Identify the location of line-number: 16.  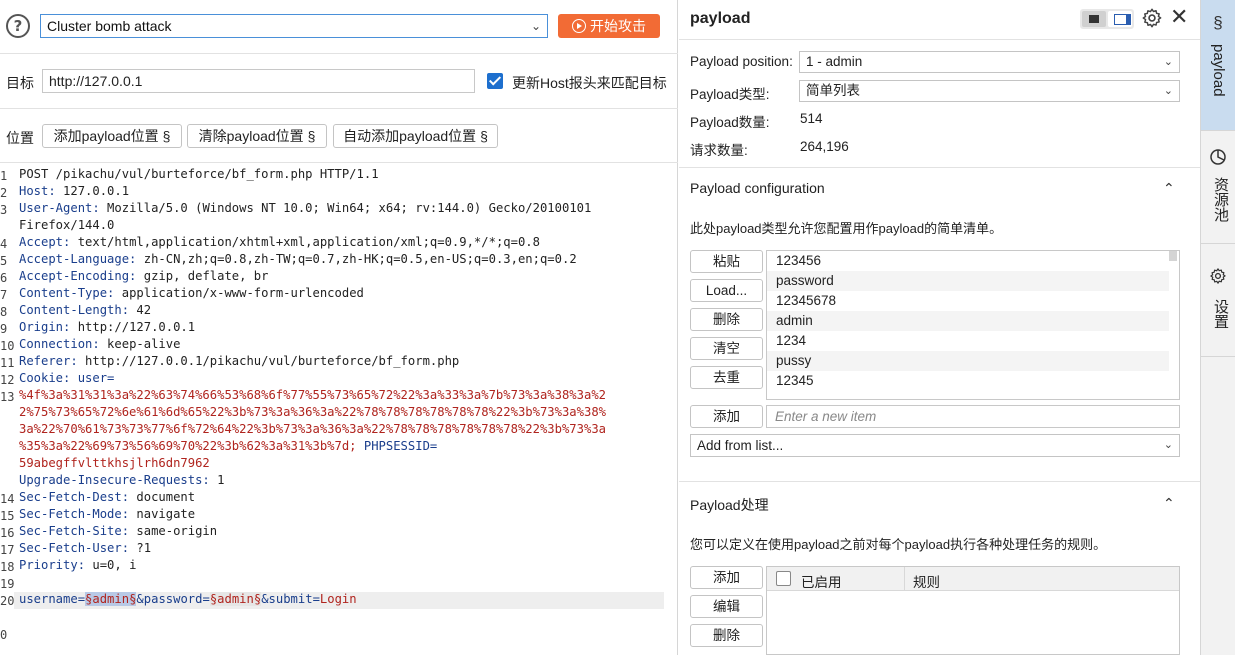
(7, 533).